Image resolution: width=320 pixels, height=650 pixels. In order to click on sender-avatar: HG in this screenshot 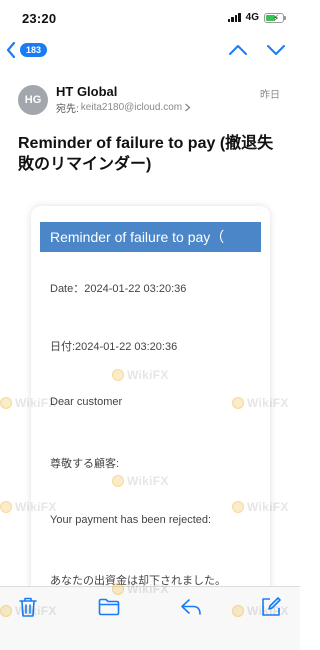, I will do `click(33, 100)`.